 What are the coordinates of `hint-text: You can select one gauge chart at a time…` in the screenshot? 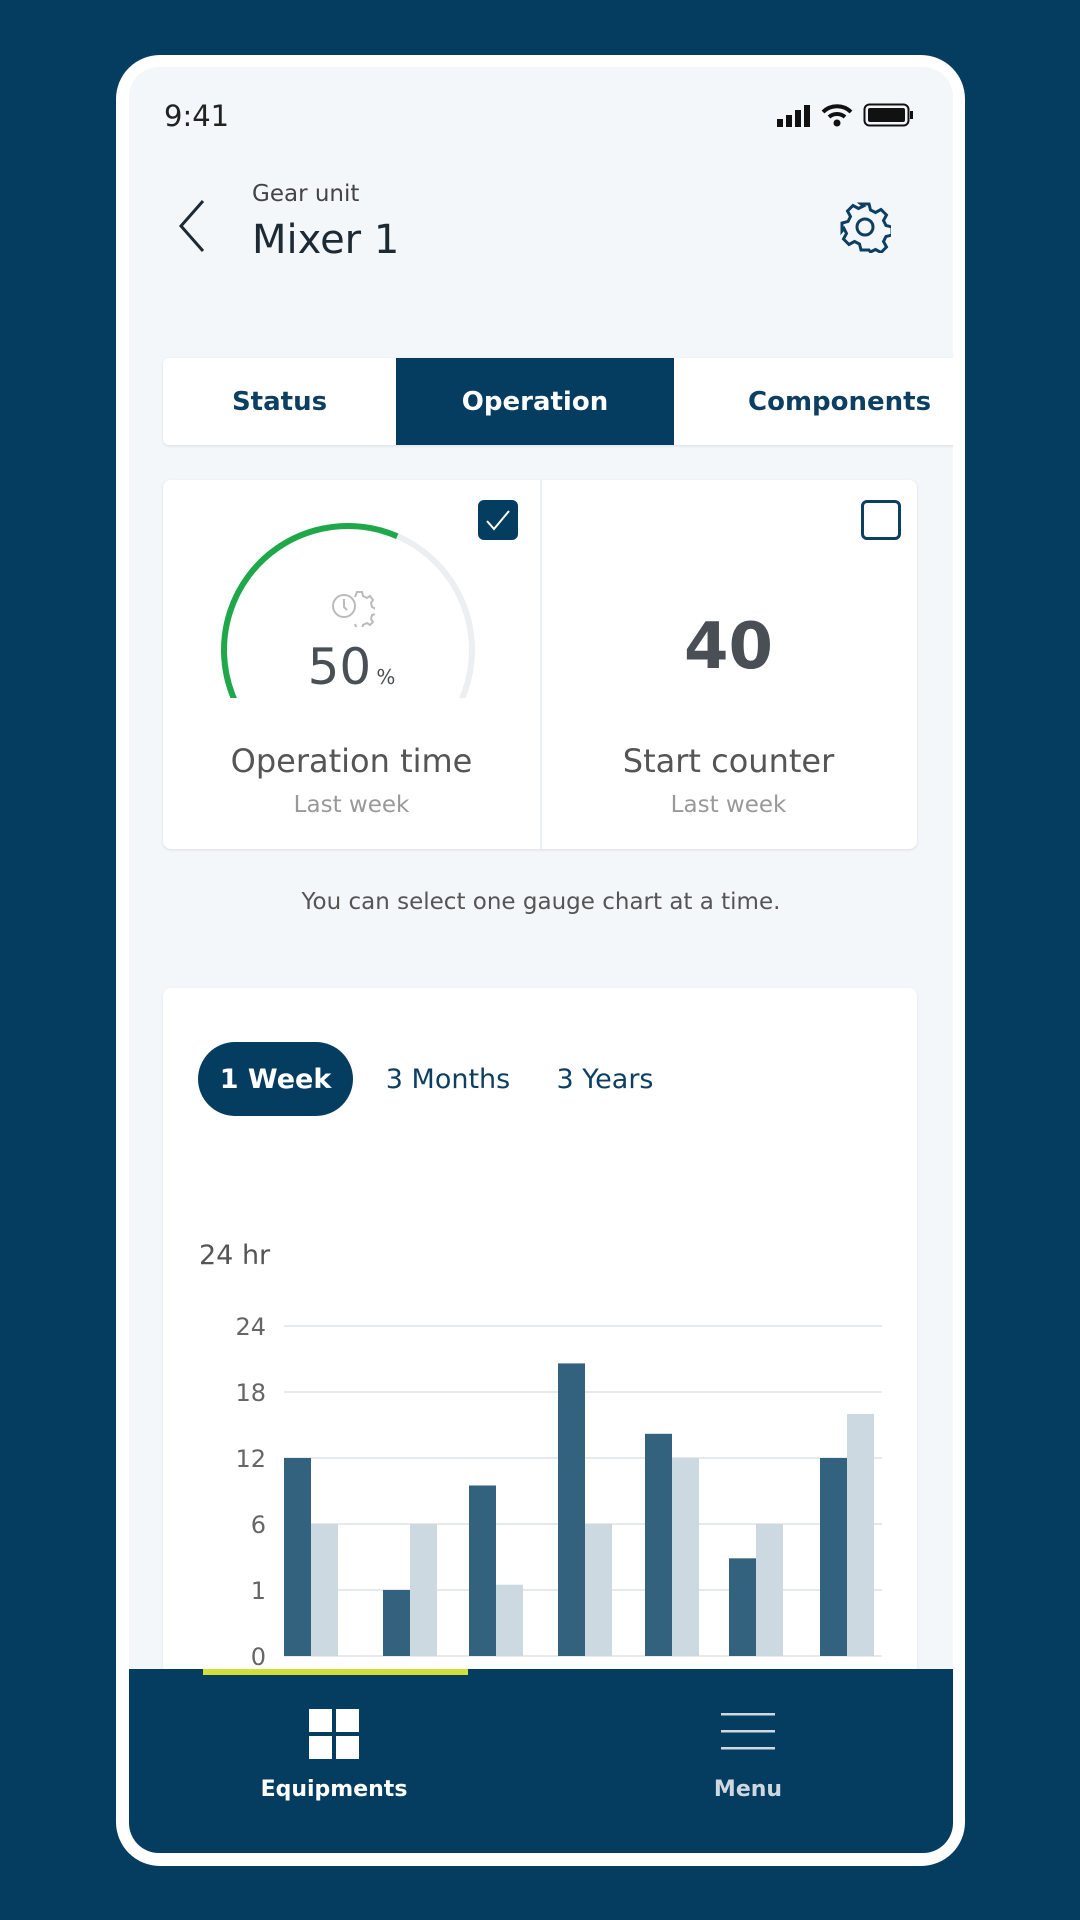 It's located at (541, 902).